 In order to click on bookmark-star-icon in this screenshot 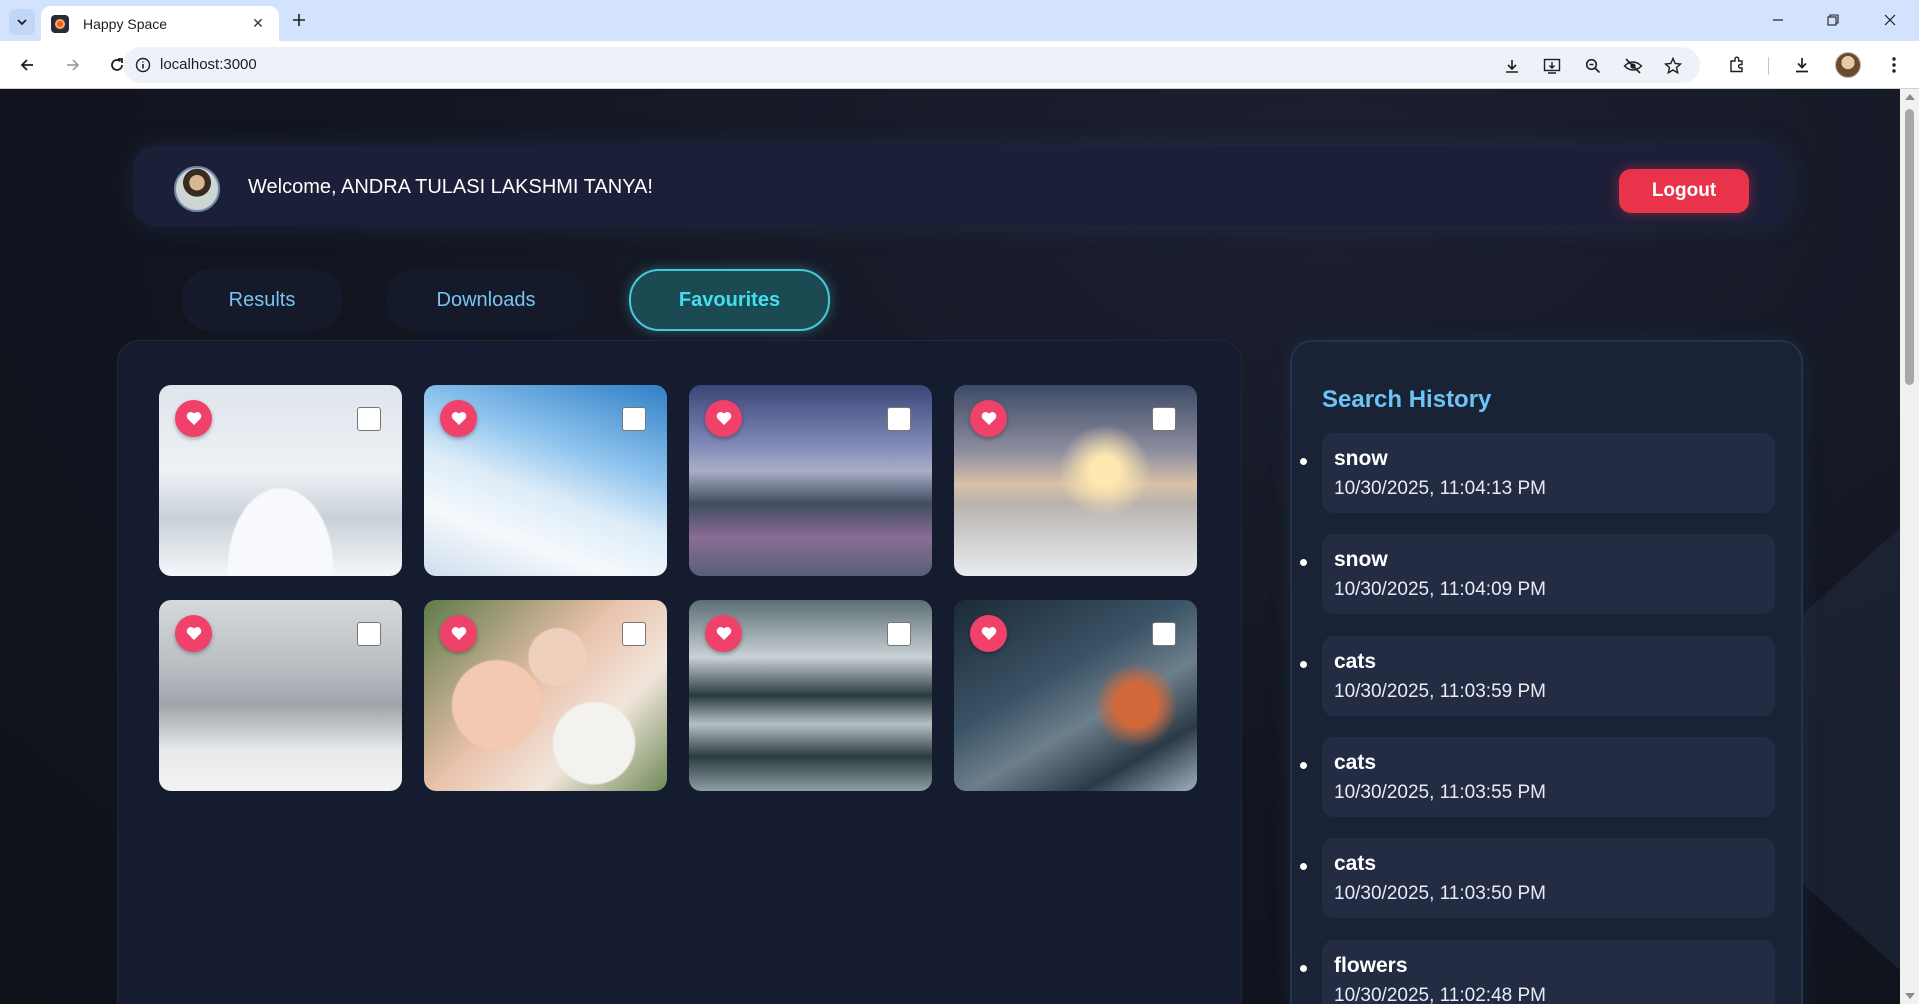, I will do `click(1673, 66)`.